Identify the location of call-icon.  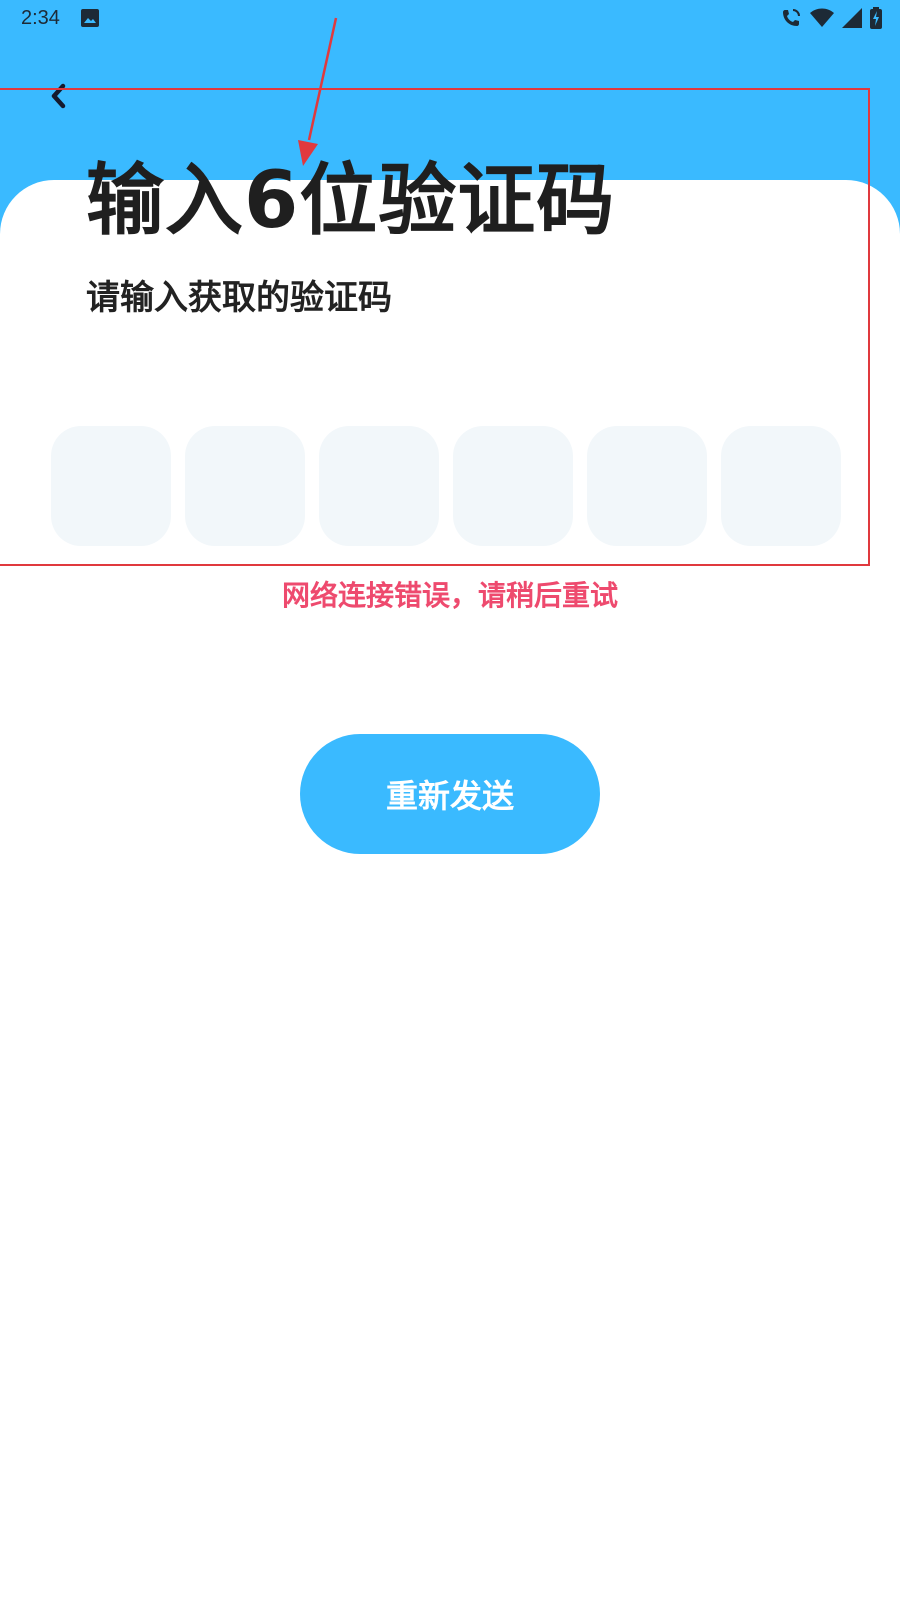
(791, 17).